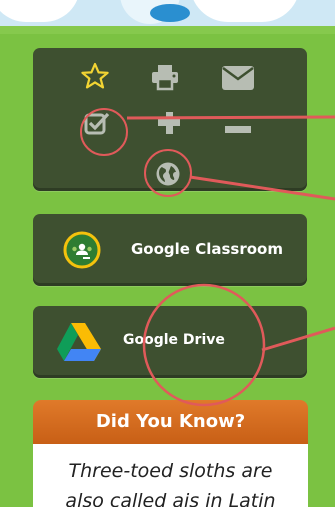 This screenshot has height=507, width=335. What do you see at coordinates (82, 252) in the screenshot?
I see `google-classroom-icon` at bounding box center [82, 252].